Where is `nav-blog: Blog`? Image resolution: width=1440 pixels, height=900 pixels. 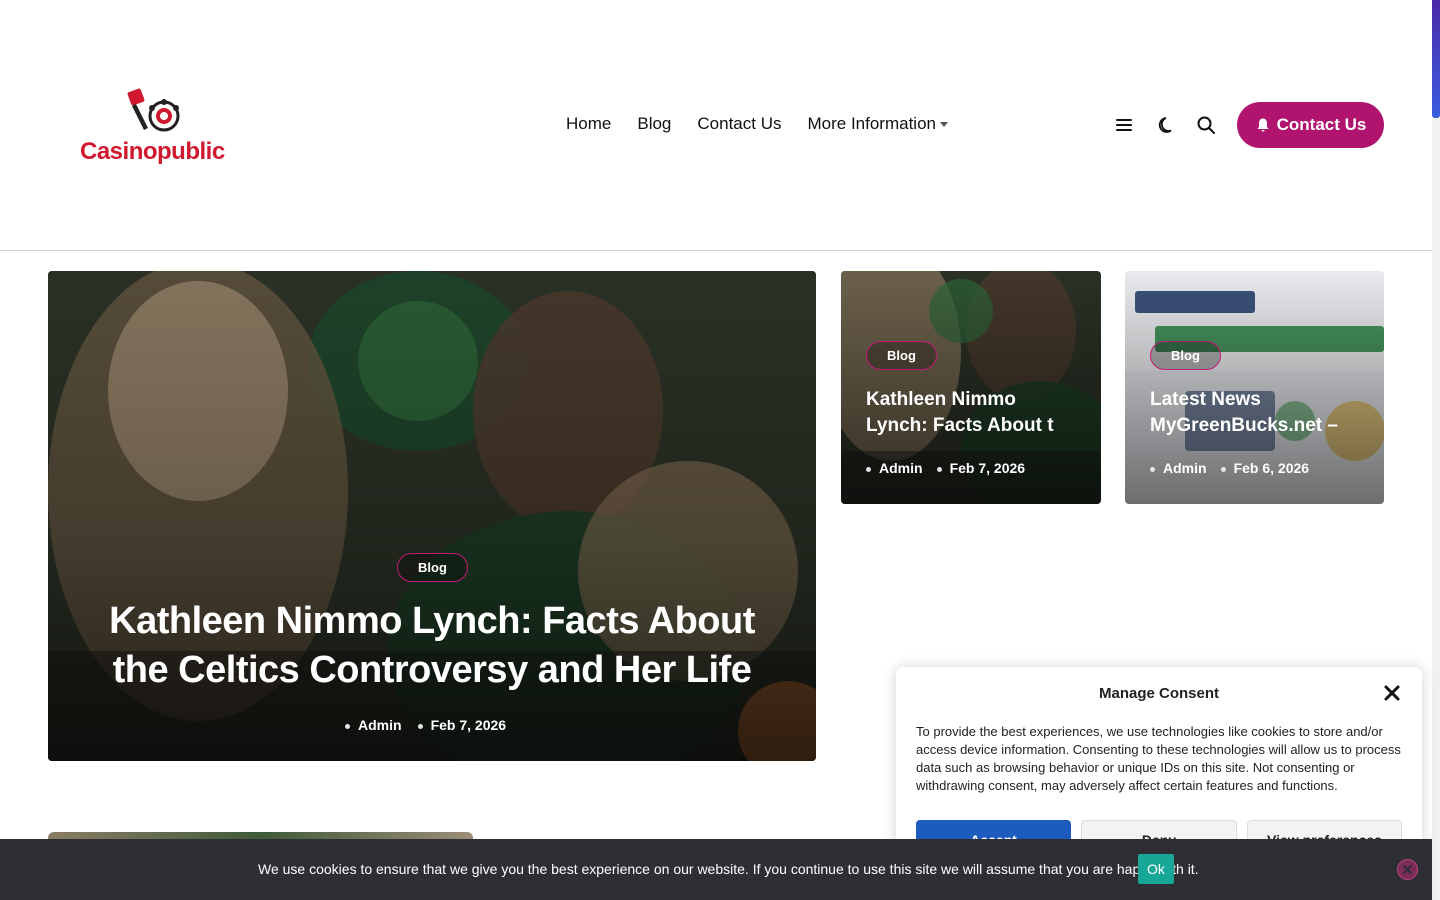 nav-blog: Blog is located at coordinates (654, 124).